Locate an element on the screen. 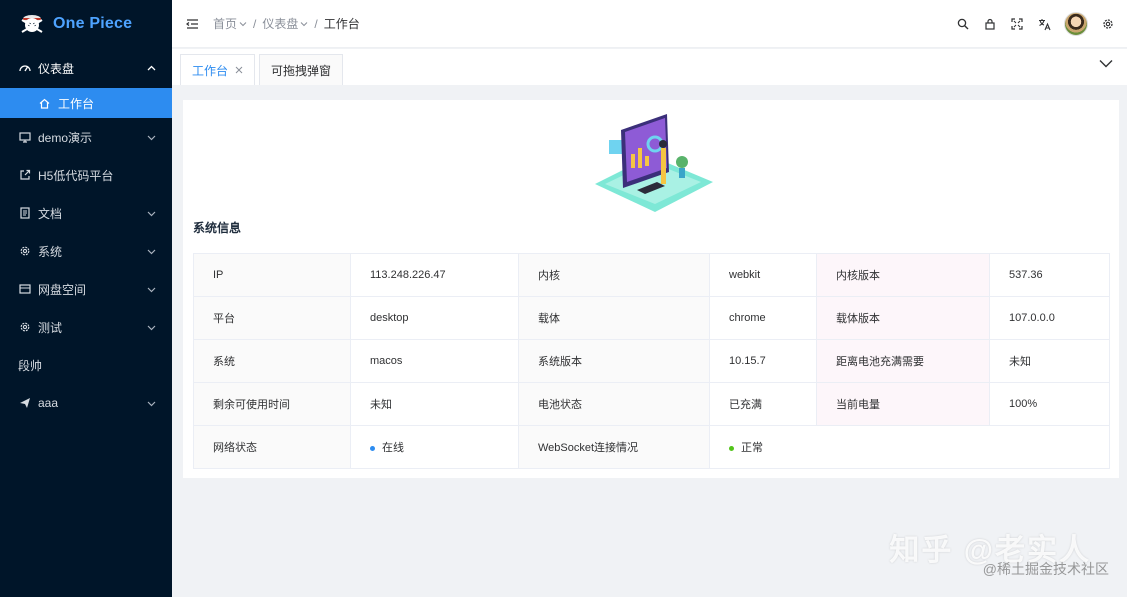 The width and height of the screenshot is (1127, 597). sidebar-item-dashboard: 仪表盘 is located at coordinates (86, 68).